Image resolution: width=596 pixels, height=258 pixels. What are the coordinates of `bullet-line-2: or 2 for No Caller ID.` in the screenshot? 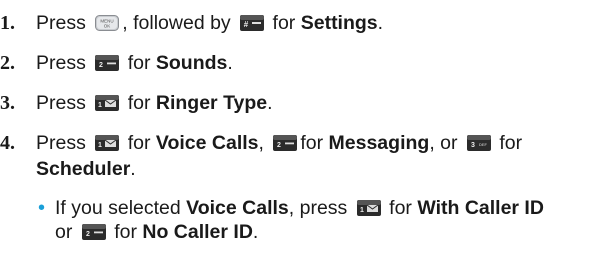 It's located at (156, 232).